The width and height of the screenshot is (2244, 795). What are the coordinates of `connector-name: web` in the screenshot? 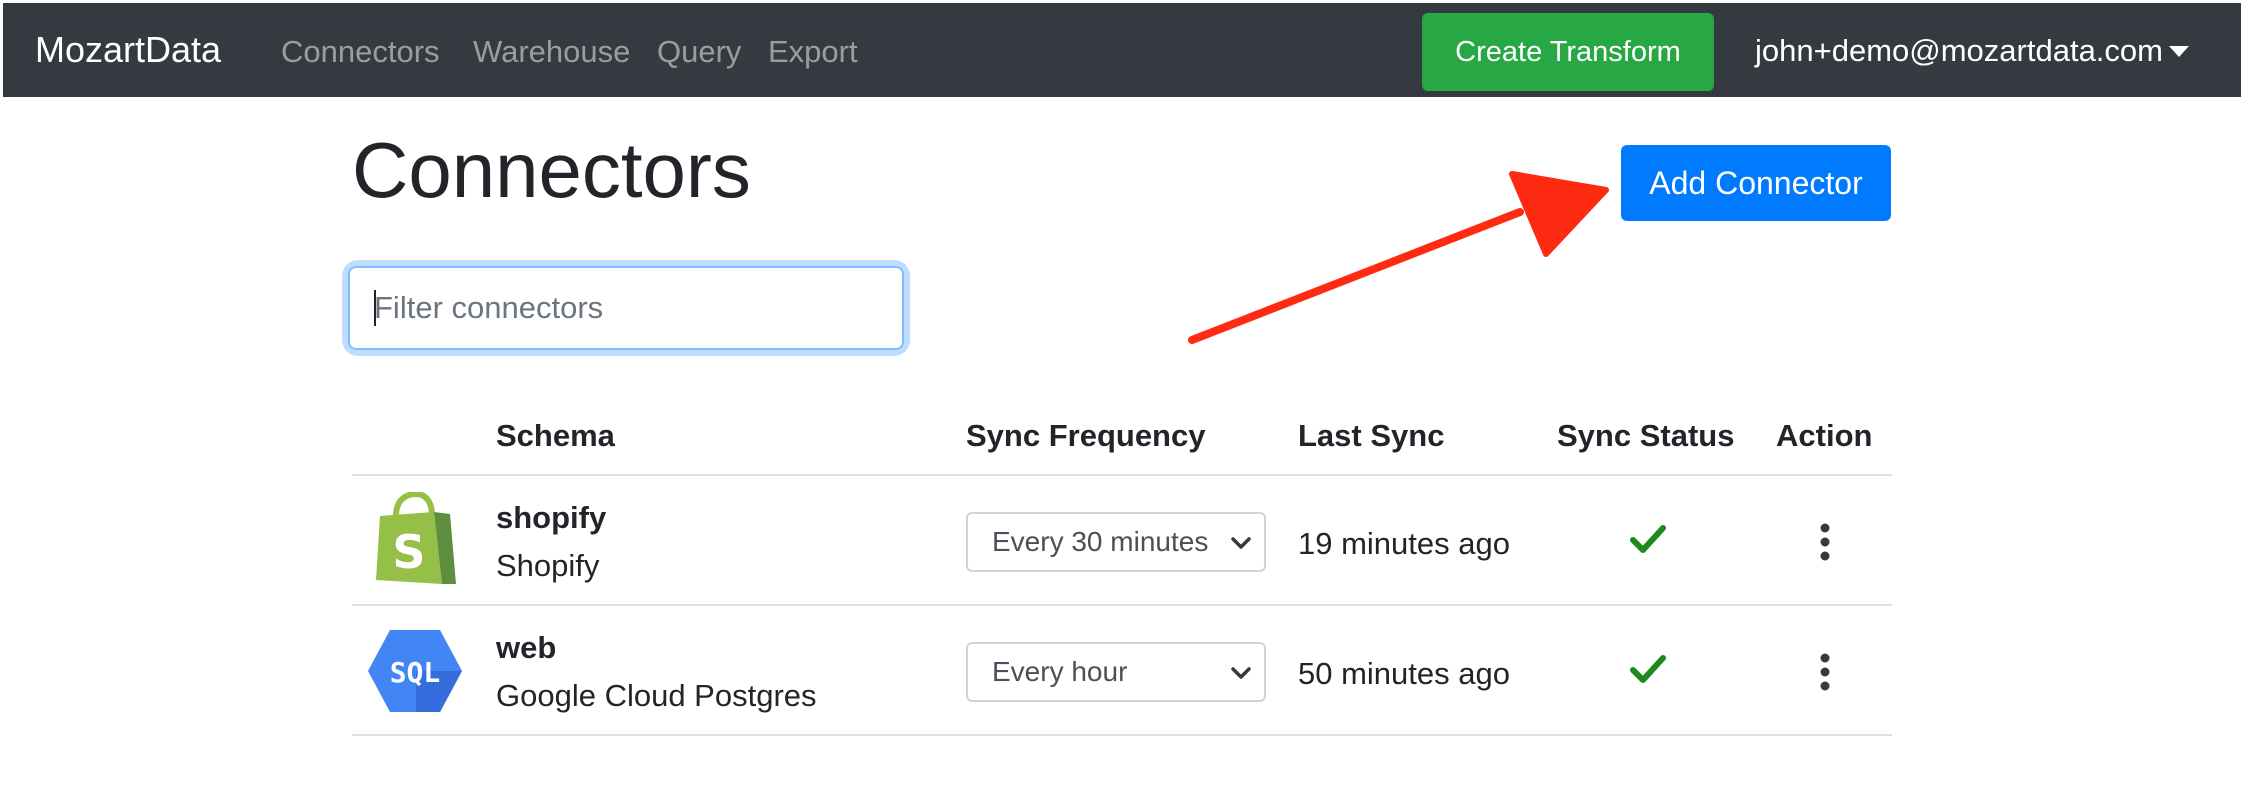 It's located at (526, 648).